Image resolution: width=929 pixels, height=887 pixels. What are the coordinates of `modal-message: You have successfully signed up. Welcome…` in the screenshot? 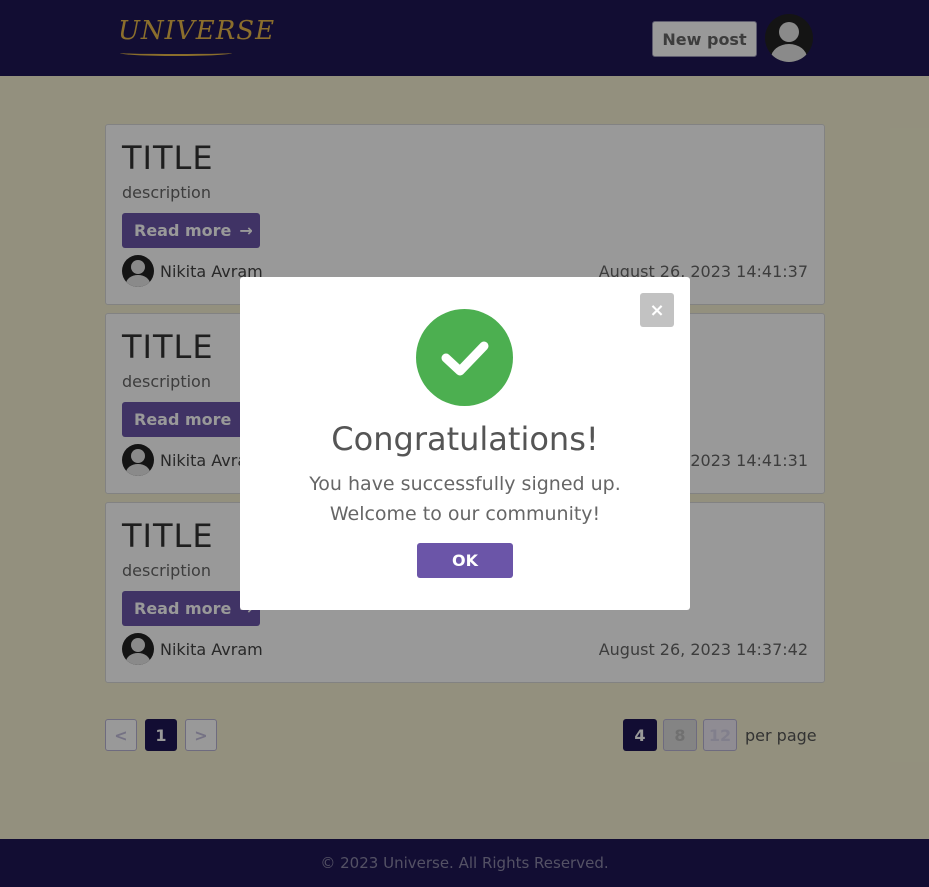 It's located at (465, 499).